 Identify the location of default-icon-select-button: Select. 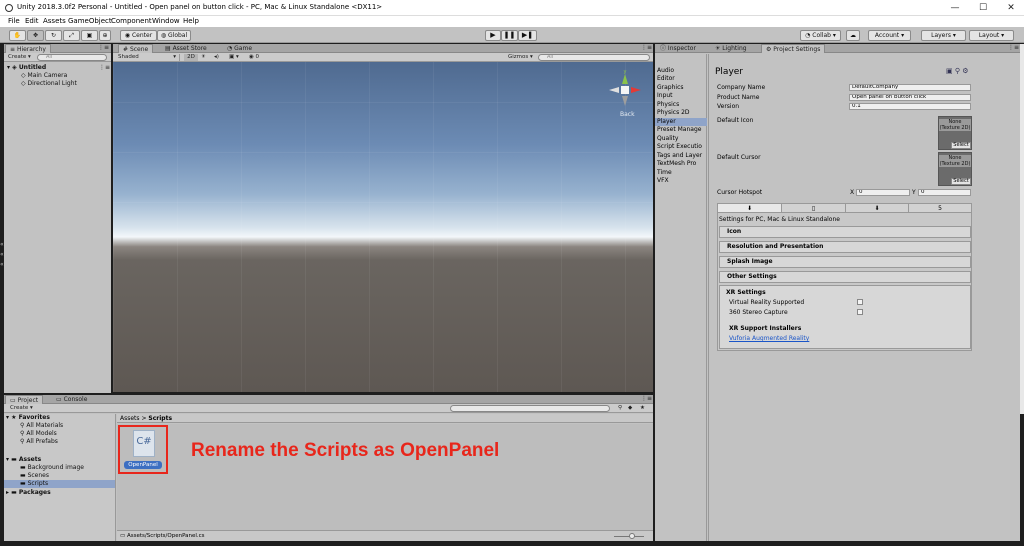
(961, 145).